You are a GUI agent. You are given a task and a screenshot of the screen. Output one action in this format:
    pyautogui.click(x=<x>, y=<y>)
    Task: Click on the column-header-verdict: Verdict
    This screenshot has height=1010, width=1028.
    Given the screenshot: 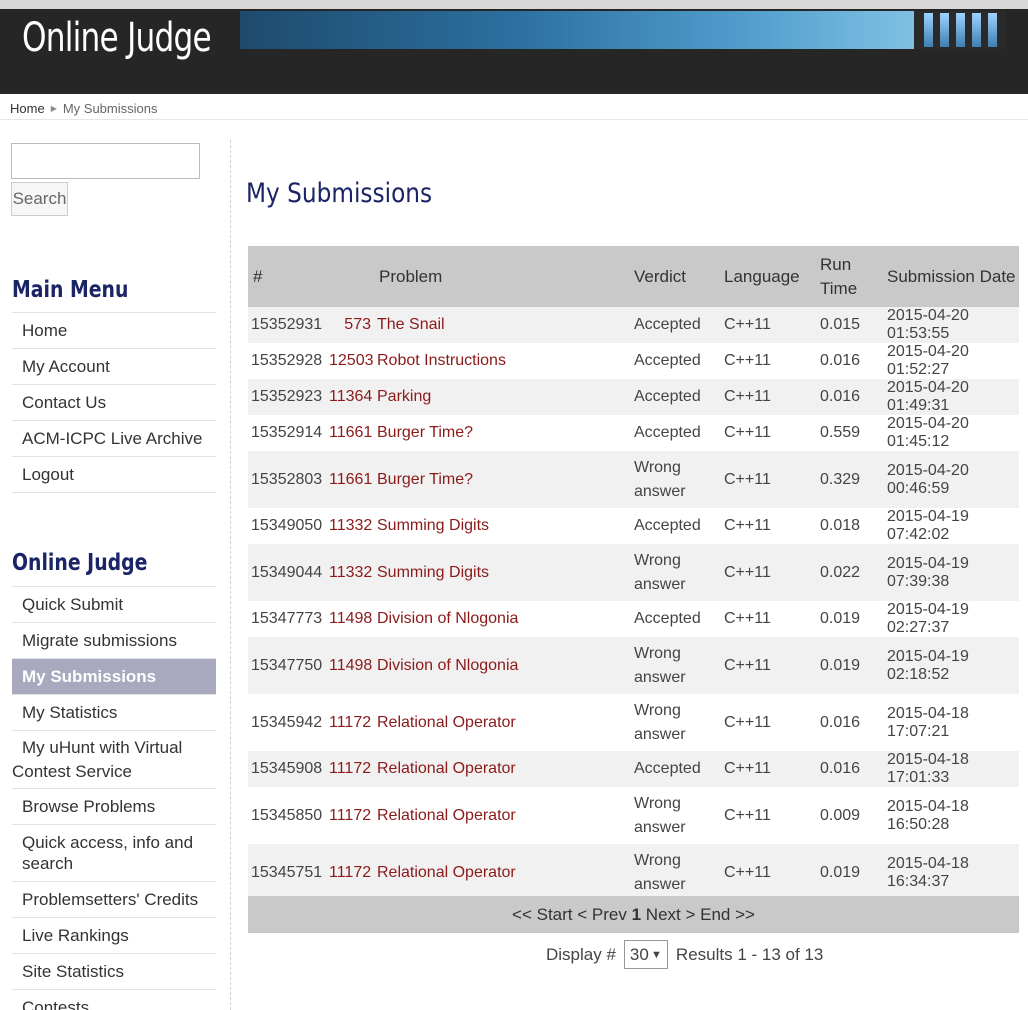 What is the action you would take?
    pyautogui.click(x=679, y=276)
    